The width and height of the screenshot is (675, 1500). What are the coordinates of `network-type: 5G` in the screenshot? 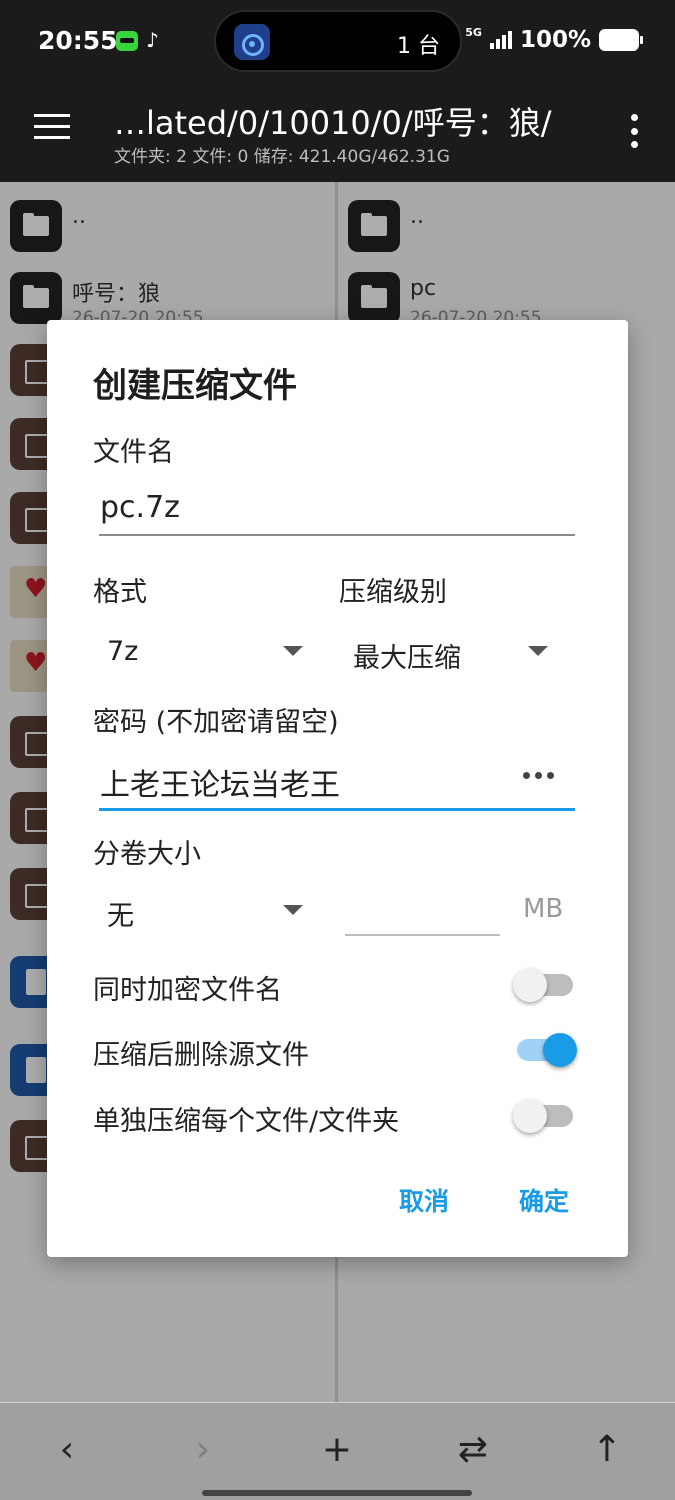 It's located at (473, 32).